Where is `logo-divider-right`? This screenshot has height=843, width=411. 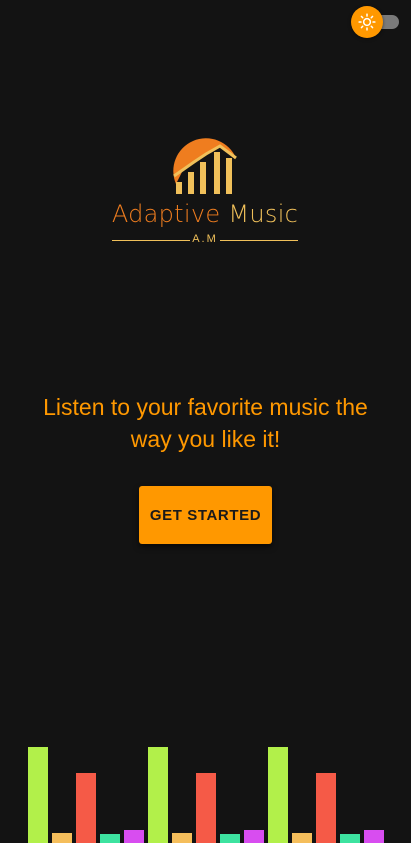 logo-divider-right is located at coordinates (259, 240).